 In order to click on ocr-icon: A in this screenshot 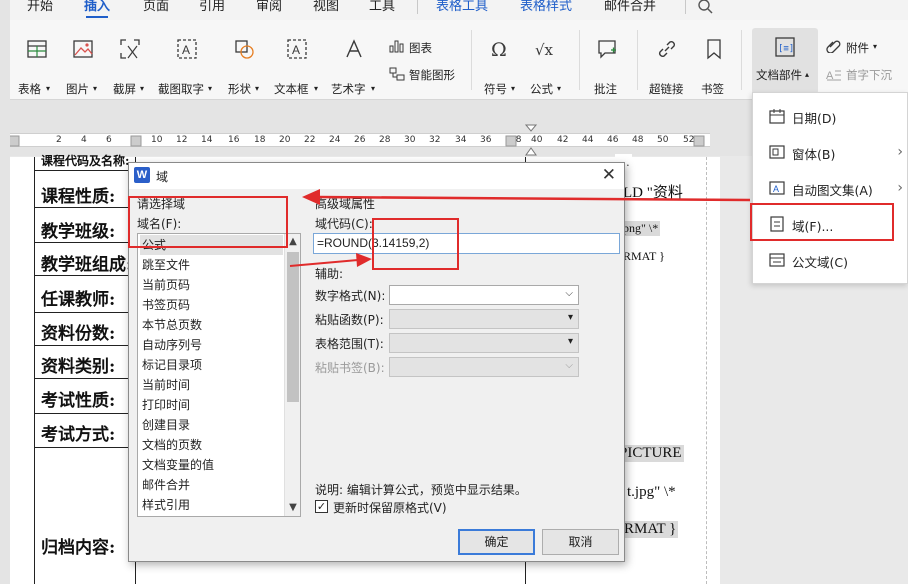, I will do `click(187, 49)`.